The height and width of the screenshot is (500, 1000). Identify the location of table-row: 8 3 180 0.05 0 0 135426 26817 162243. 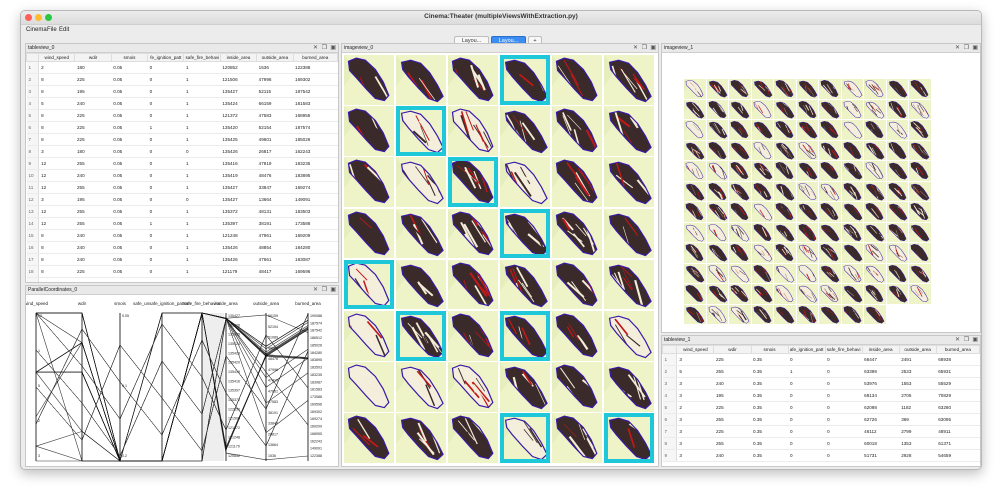
(182, 151).